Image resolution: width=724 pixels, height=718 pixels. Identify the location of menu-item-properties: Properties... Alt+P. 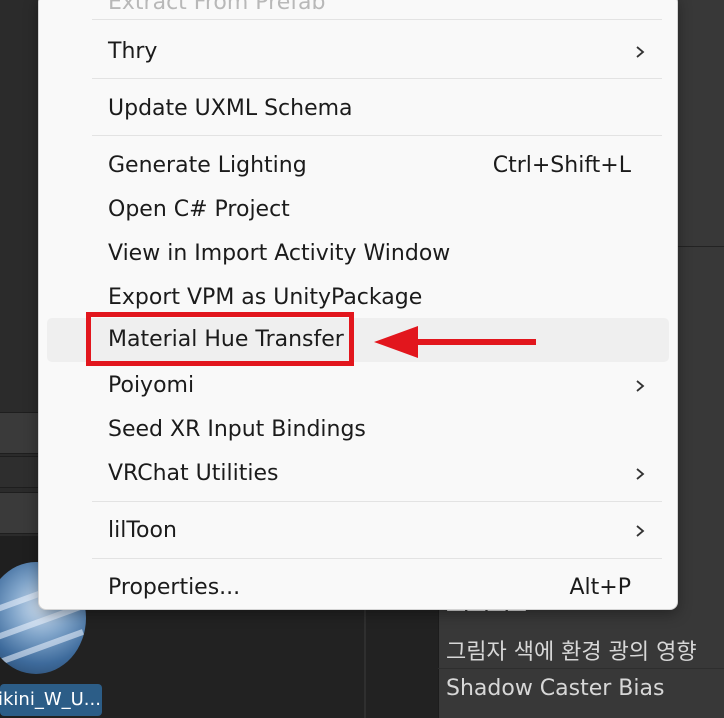
(358, 588).